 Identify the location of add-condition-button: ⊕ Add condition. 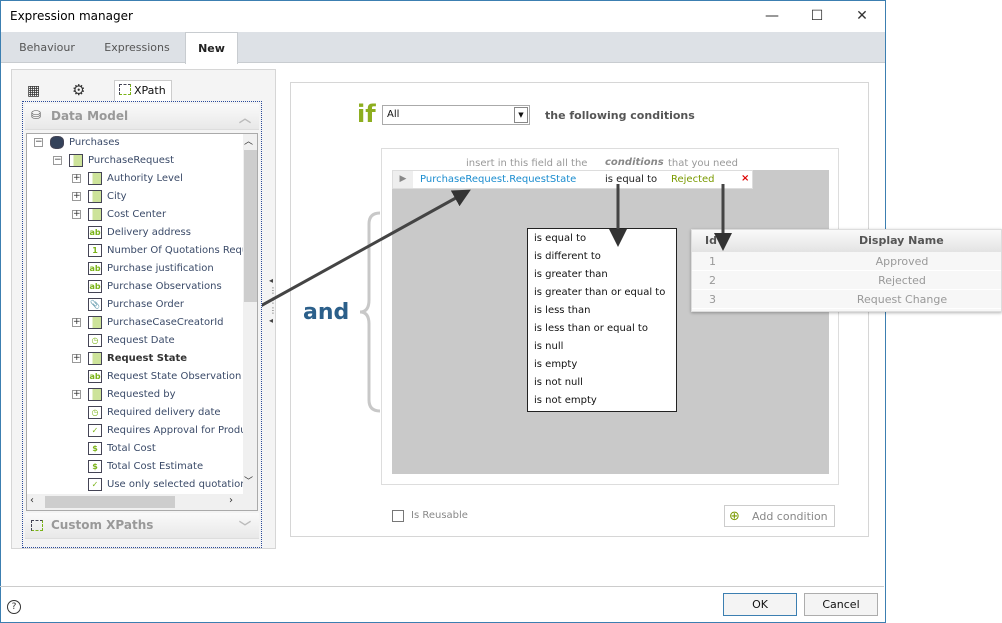
(779, 516).